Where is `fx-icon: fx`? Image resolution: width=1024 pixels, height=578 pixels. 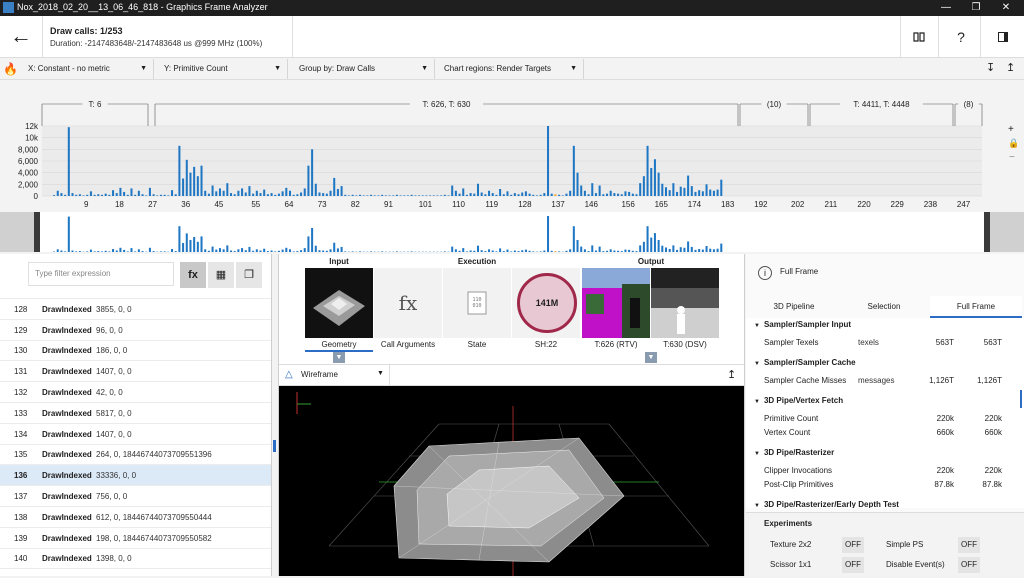
fx-icon: fx is located at coordinates (193, 275).